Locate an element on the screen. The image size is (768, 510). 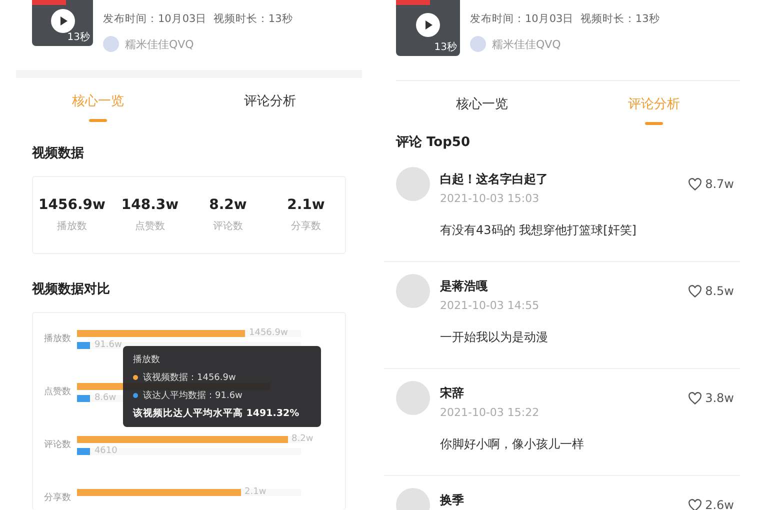
stat-value: 1456.9w is located at coordinates (72, 205).